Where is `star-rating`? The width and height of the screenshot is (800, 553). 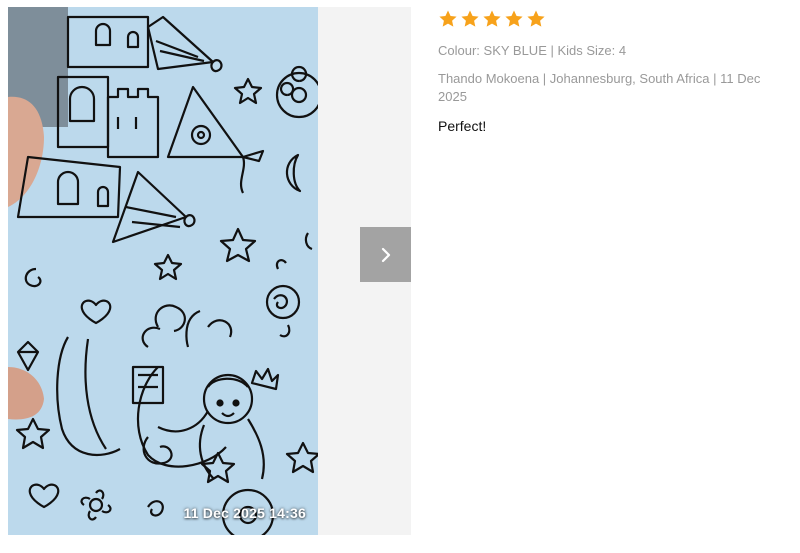 star-rating is located at coordinates (613, 19).